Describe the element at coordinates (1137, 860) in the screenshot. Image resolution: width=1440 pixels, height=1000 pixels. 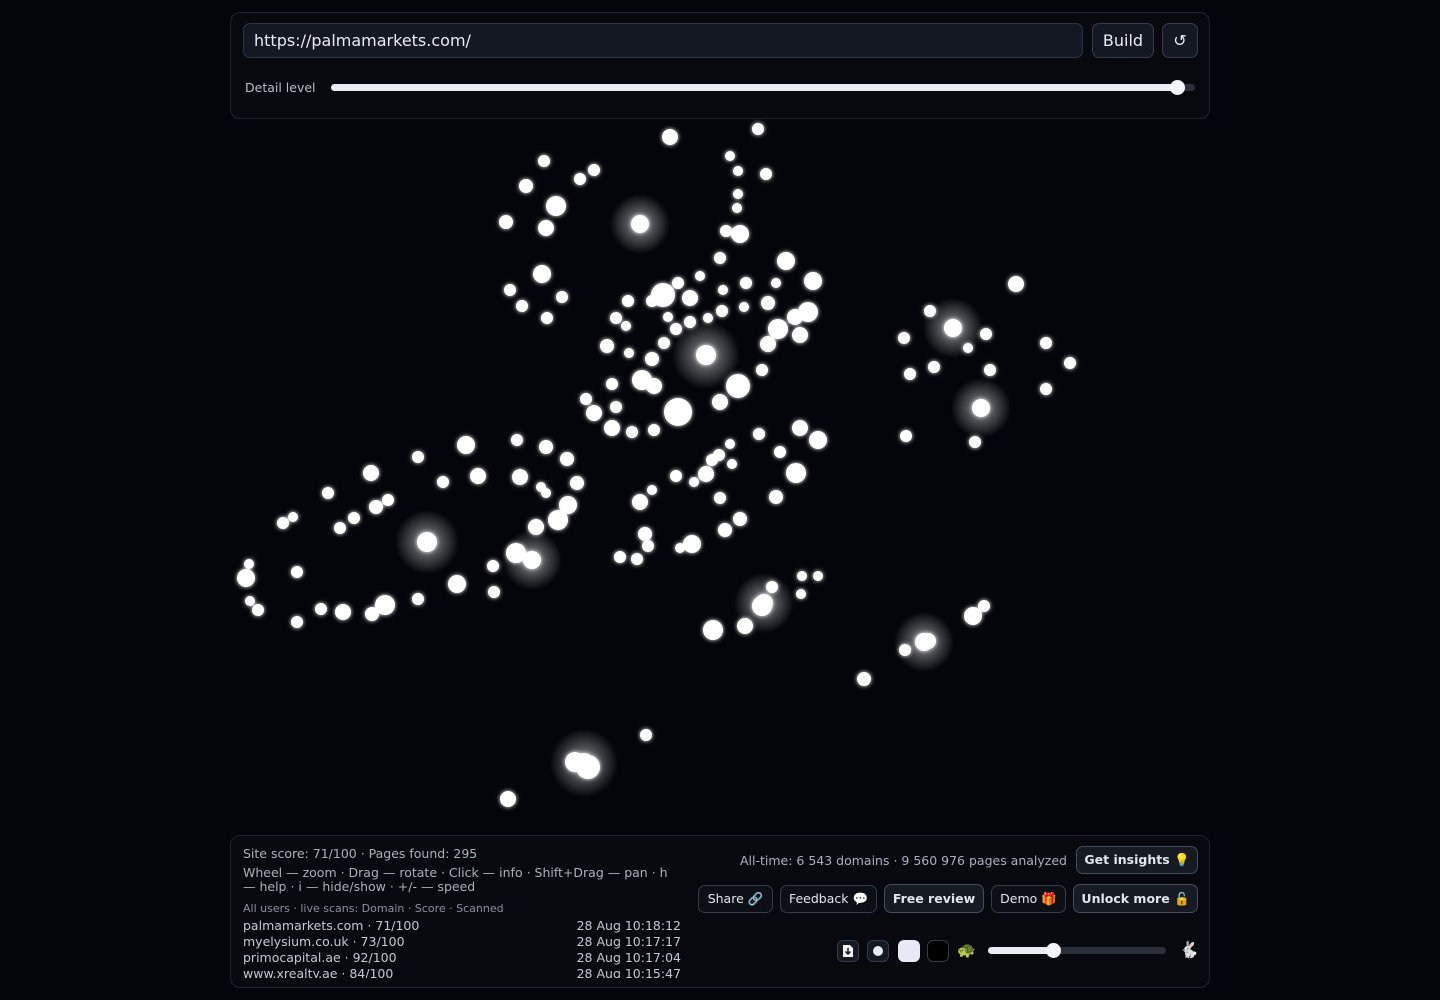
I see `get-insights-button: Get insights 💡` at that location.